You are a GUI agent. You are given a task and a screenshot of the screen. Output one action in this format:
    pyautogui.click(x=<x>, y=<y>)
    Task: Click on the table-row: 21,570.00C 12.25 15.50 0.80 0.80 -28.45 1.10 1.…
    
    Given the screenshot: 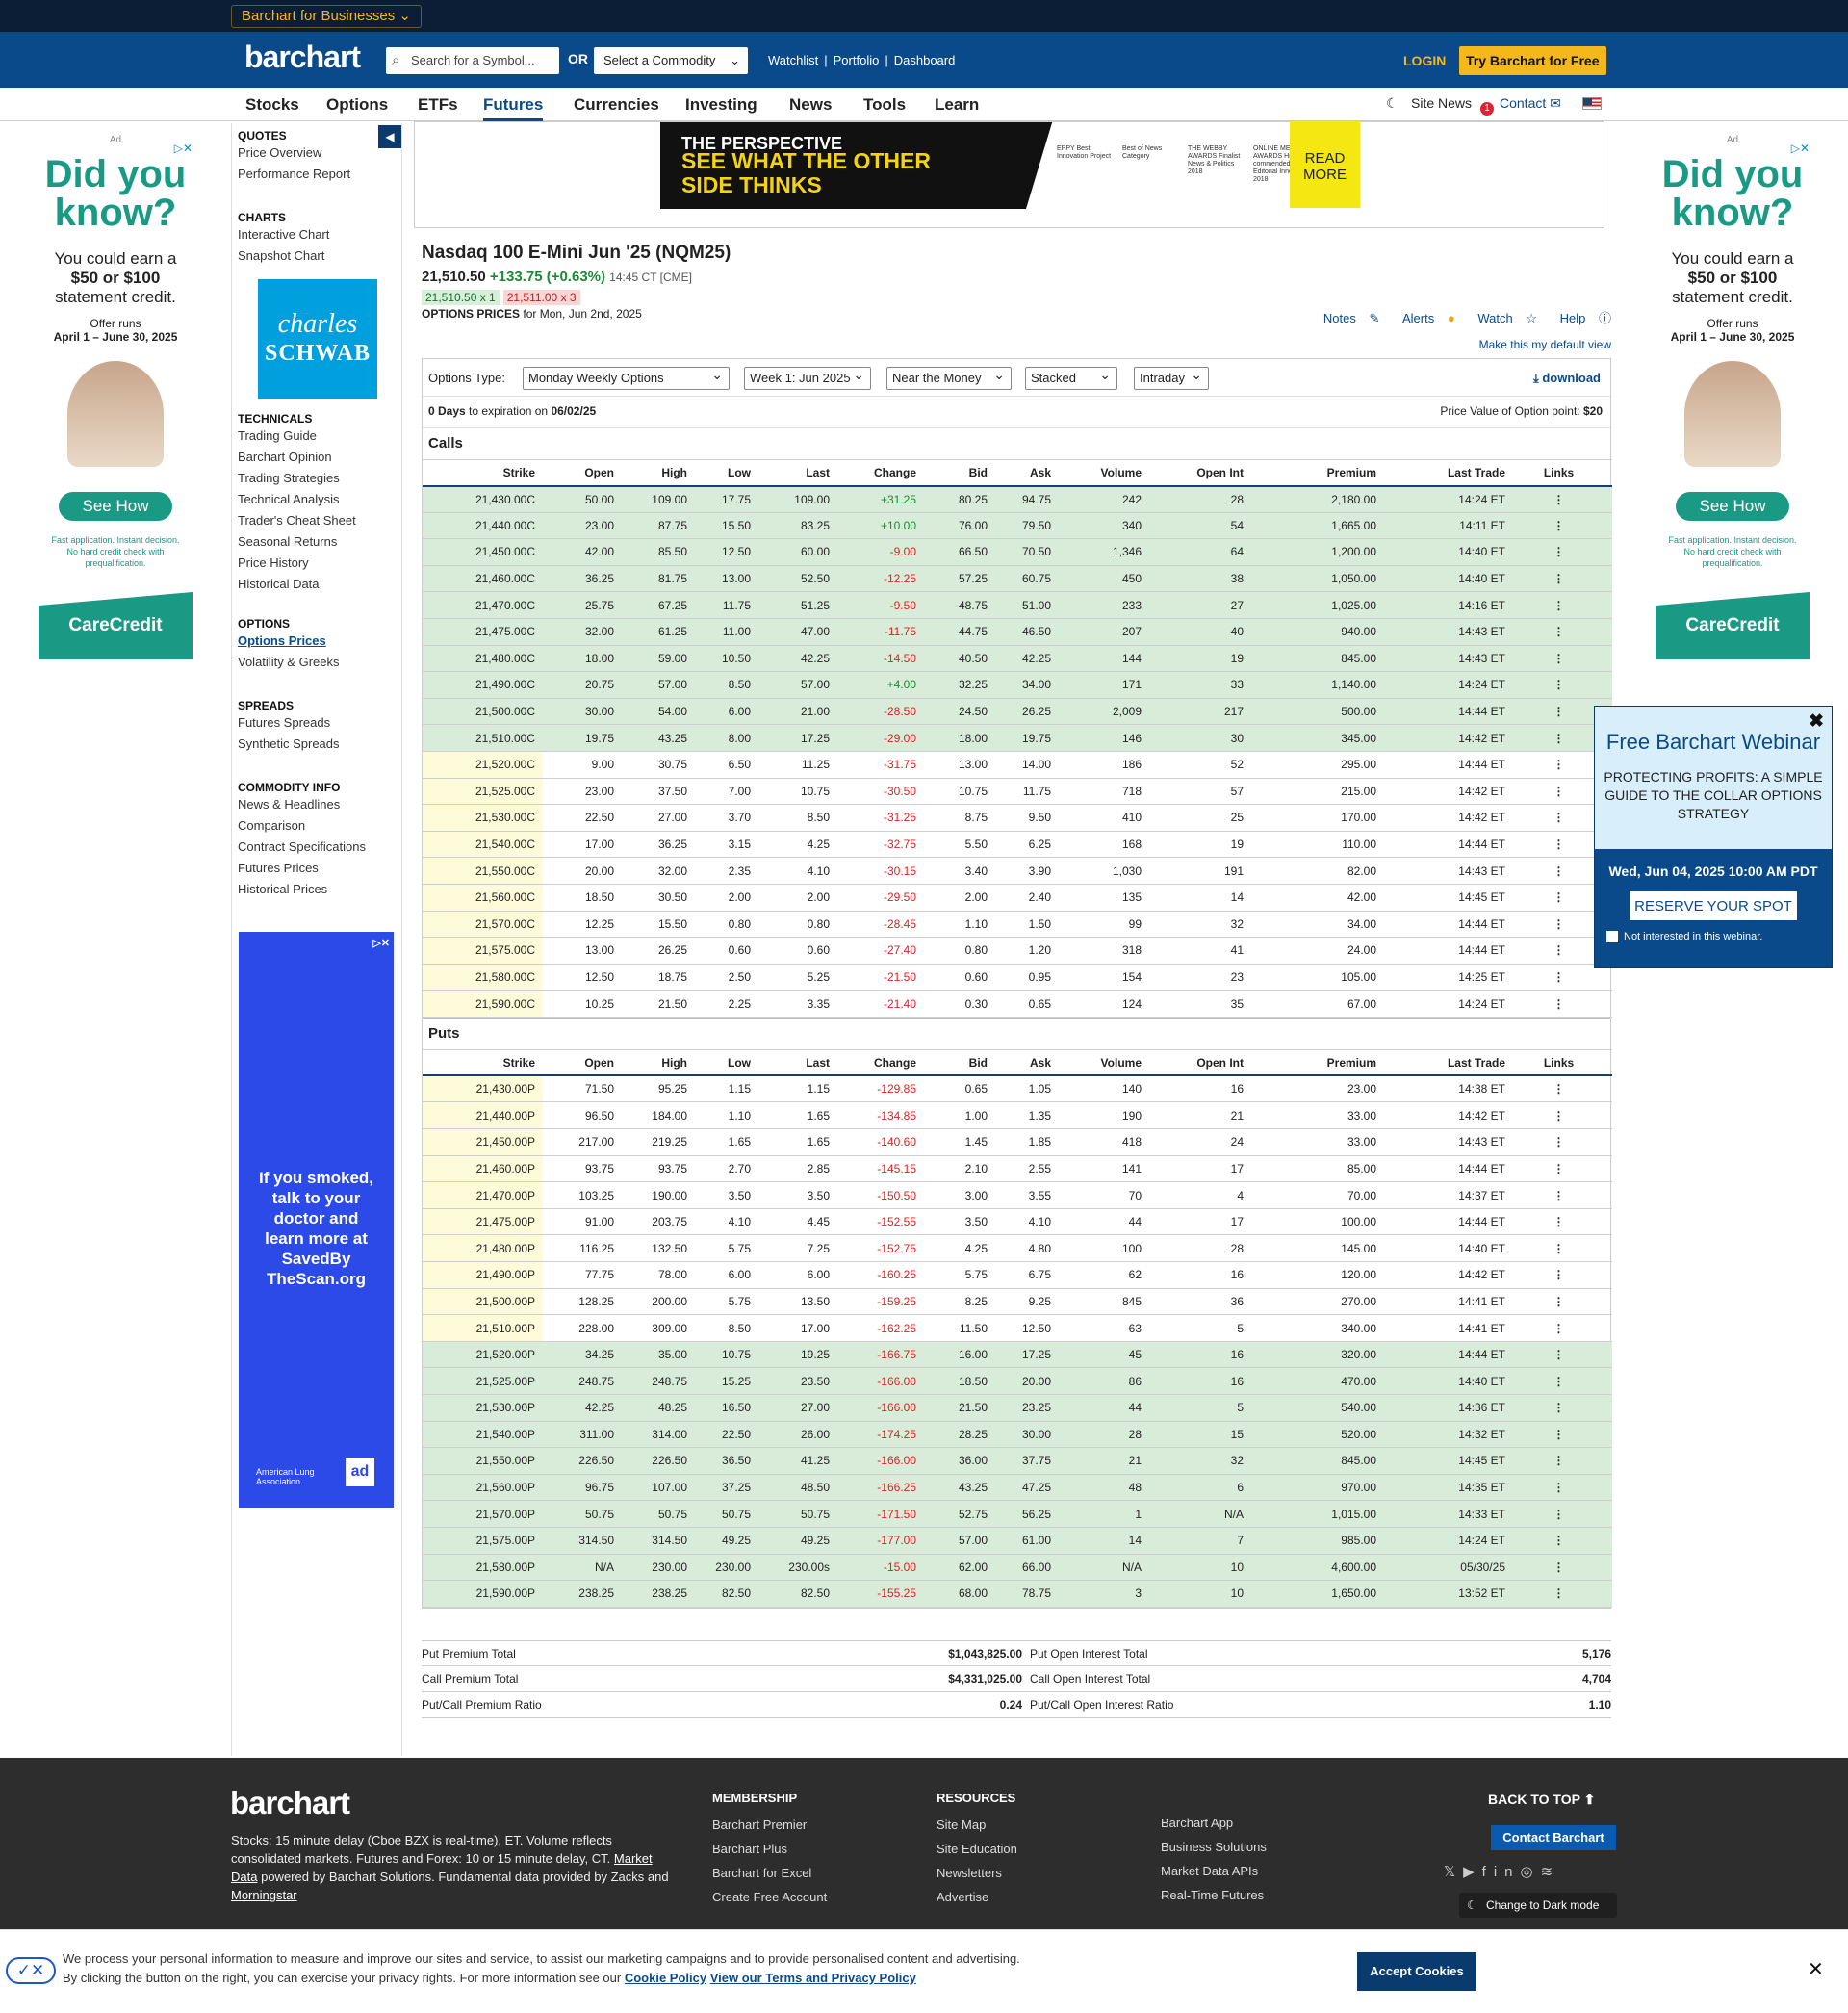 What is the action you would take?
    pyautogui.click(x=1017, y=925)
    